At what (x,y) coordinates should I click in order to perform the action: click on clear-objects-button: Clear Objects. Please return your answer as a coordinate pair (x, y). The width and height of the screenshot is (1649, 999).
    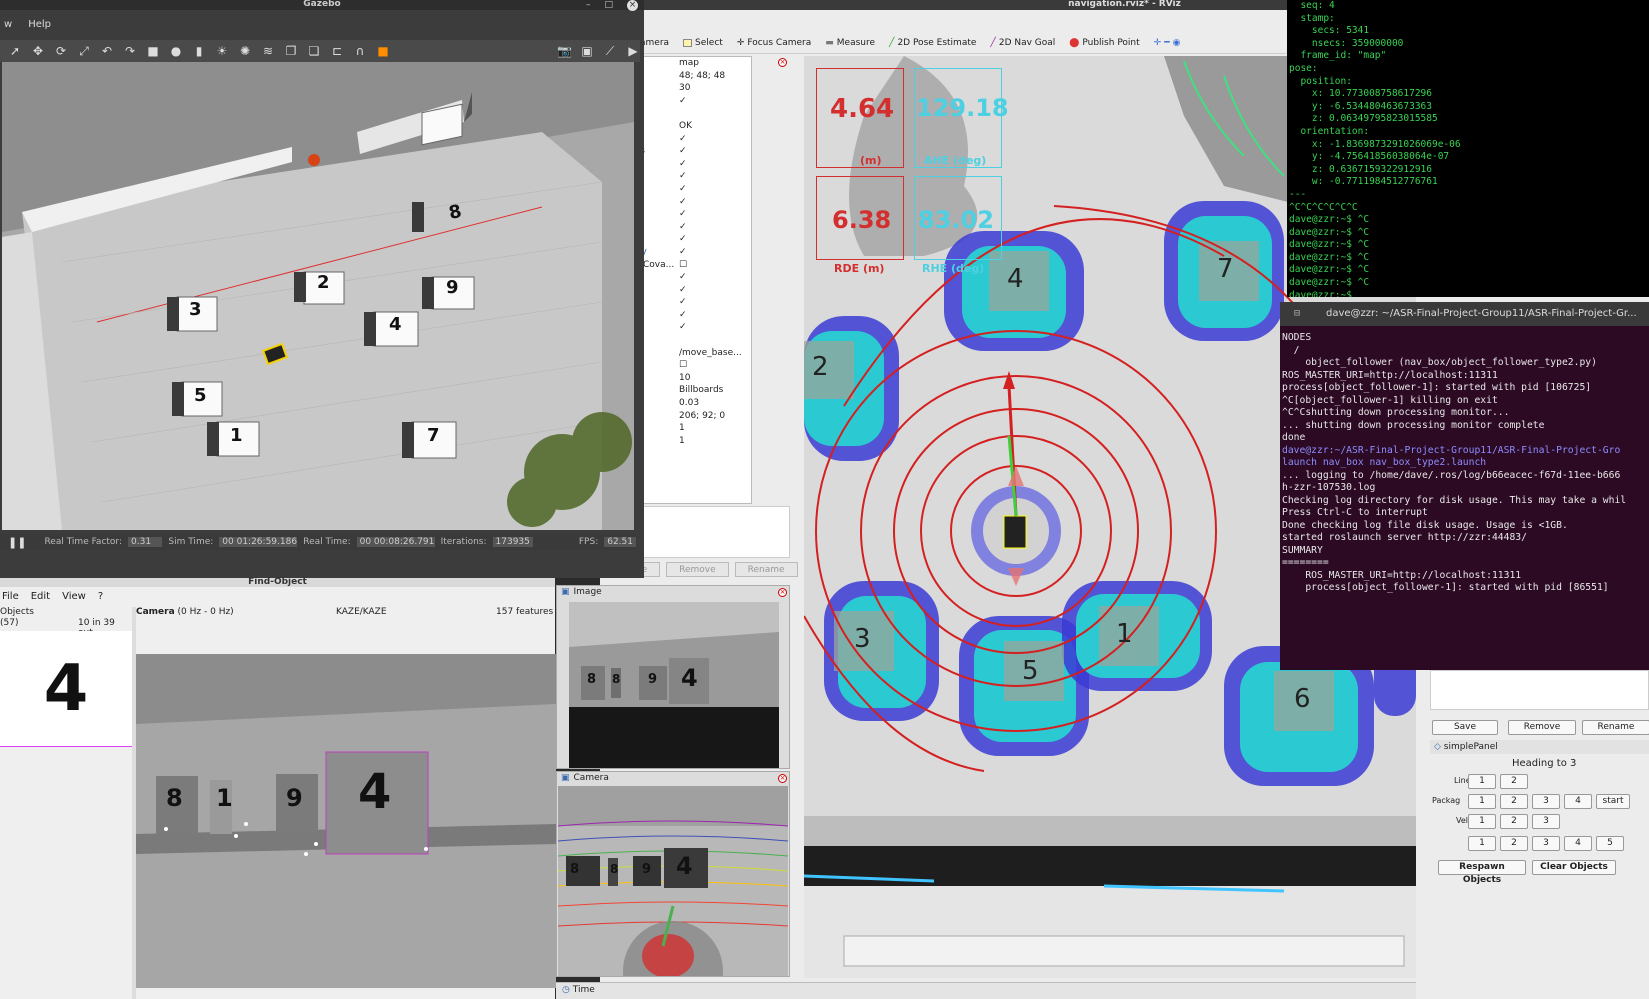
    Looking at the image, I should click on (1574, 867).